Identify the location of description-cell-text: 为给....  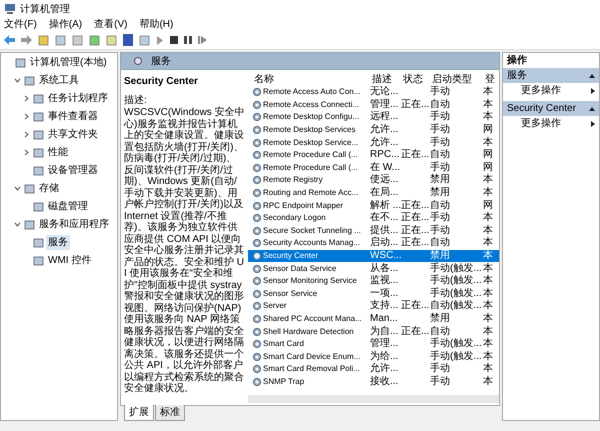
(385, 356).